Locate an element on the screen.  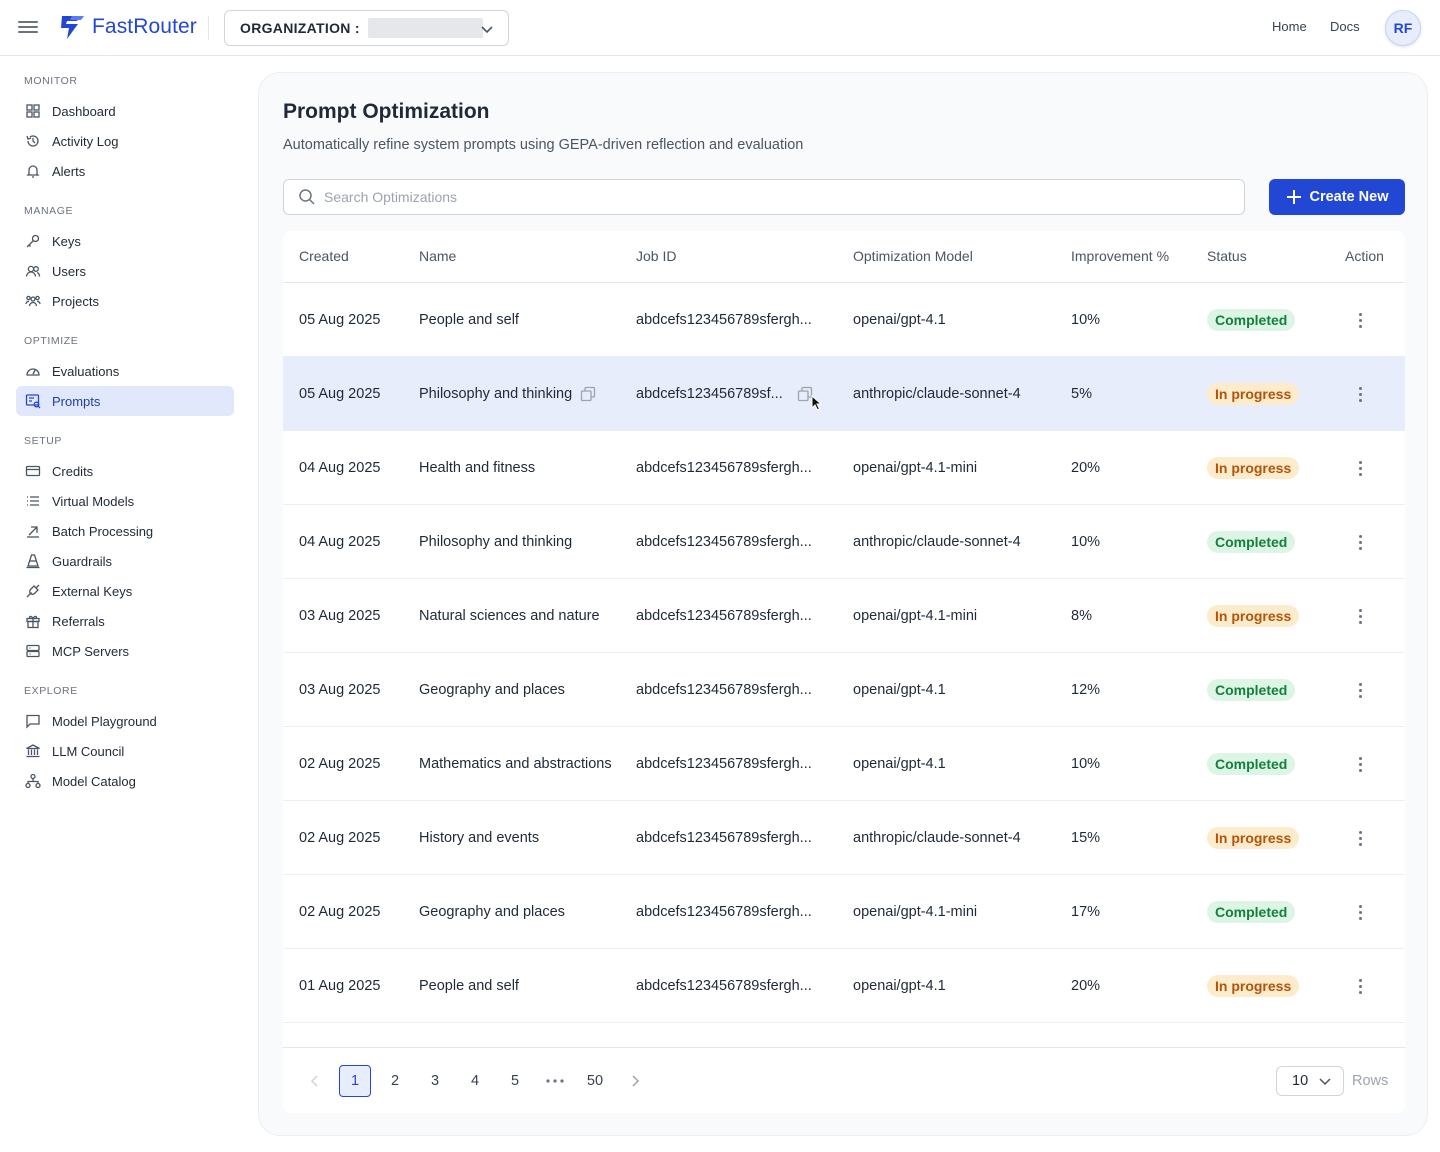
sidebar-item-external-keys: External Keys is located at coordinates (125, 591).